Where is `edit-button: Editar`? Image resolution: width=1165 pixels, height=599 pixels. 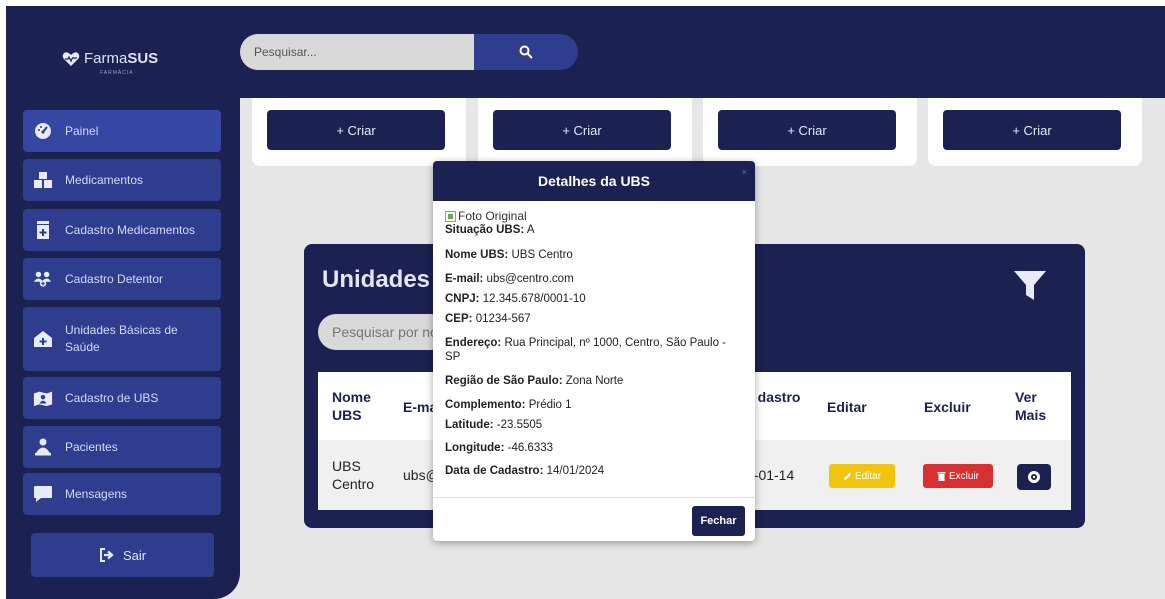
edit-button: Editar is located at coordinates (862, 476).